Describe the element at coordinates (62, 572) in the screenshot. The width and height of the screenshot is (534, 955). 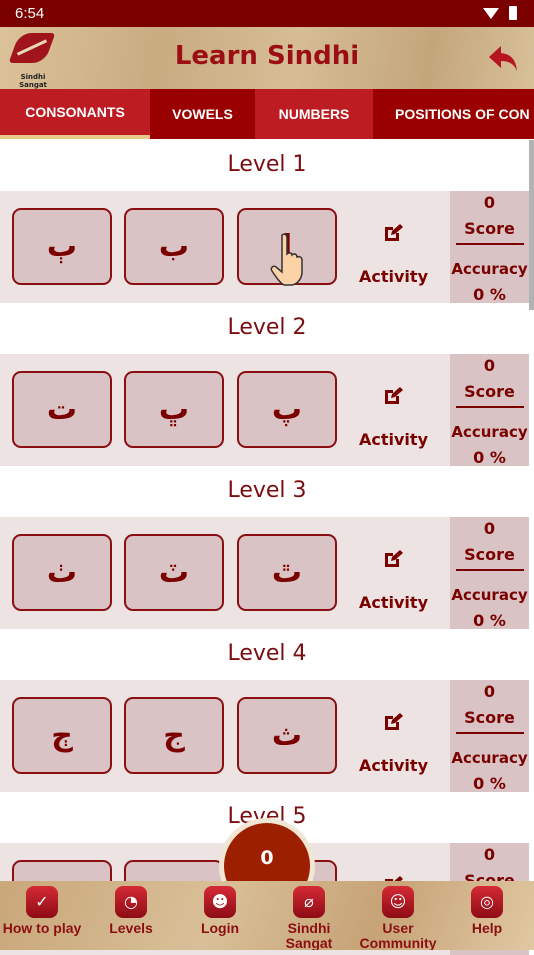
I see `letter-button: ٺ` at that location.